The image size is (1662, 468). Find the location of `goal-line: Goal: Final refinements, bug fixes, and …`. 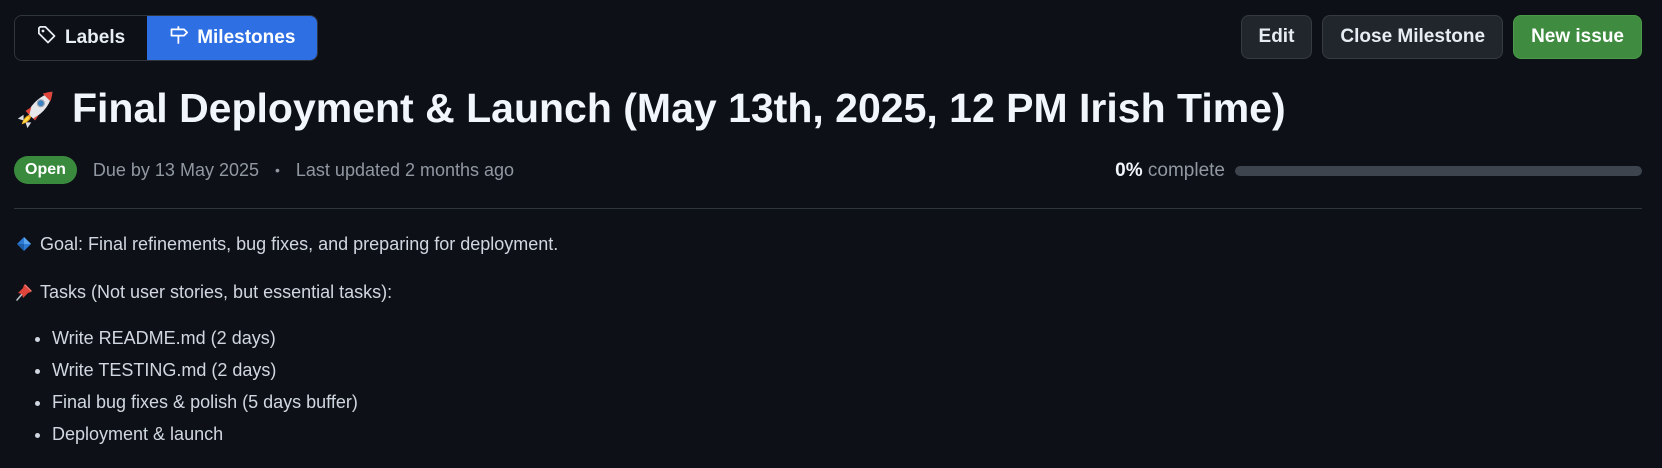

goal-line: Goal: Final refinements, bug fixes, and … is located at coordinates (286, 244).